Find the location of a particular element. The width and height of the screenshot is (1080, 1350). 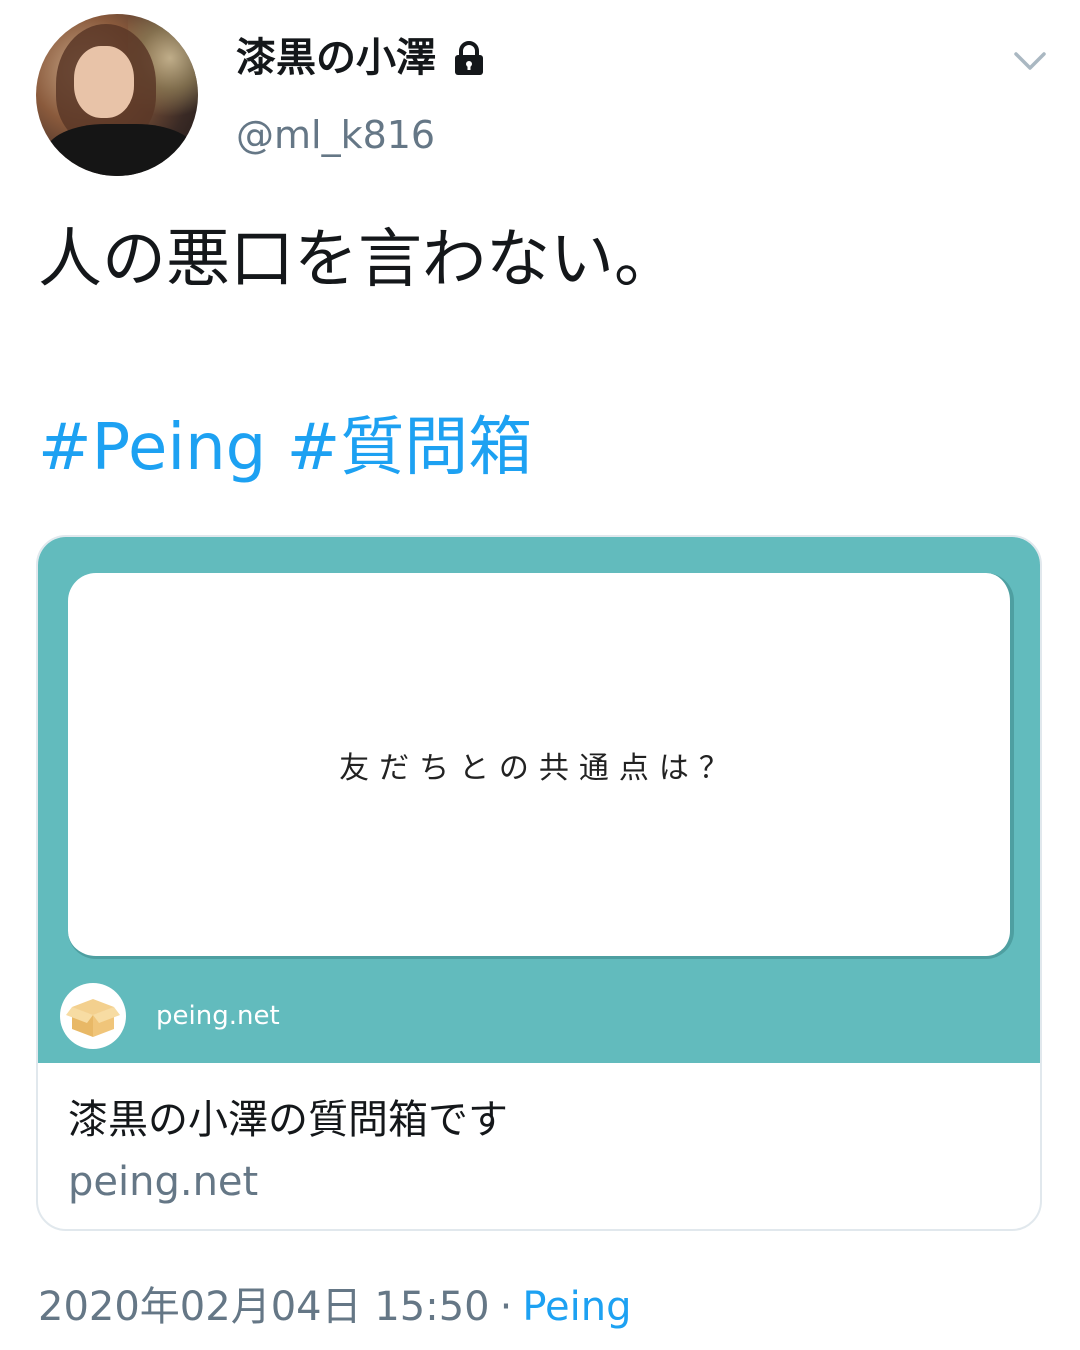

question-text: 友だちとの共通点は？ is located at coordinates (539, 768).